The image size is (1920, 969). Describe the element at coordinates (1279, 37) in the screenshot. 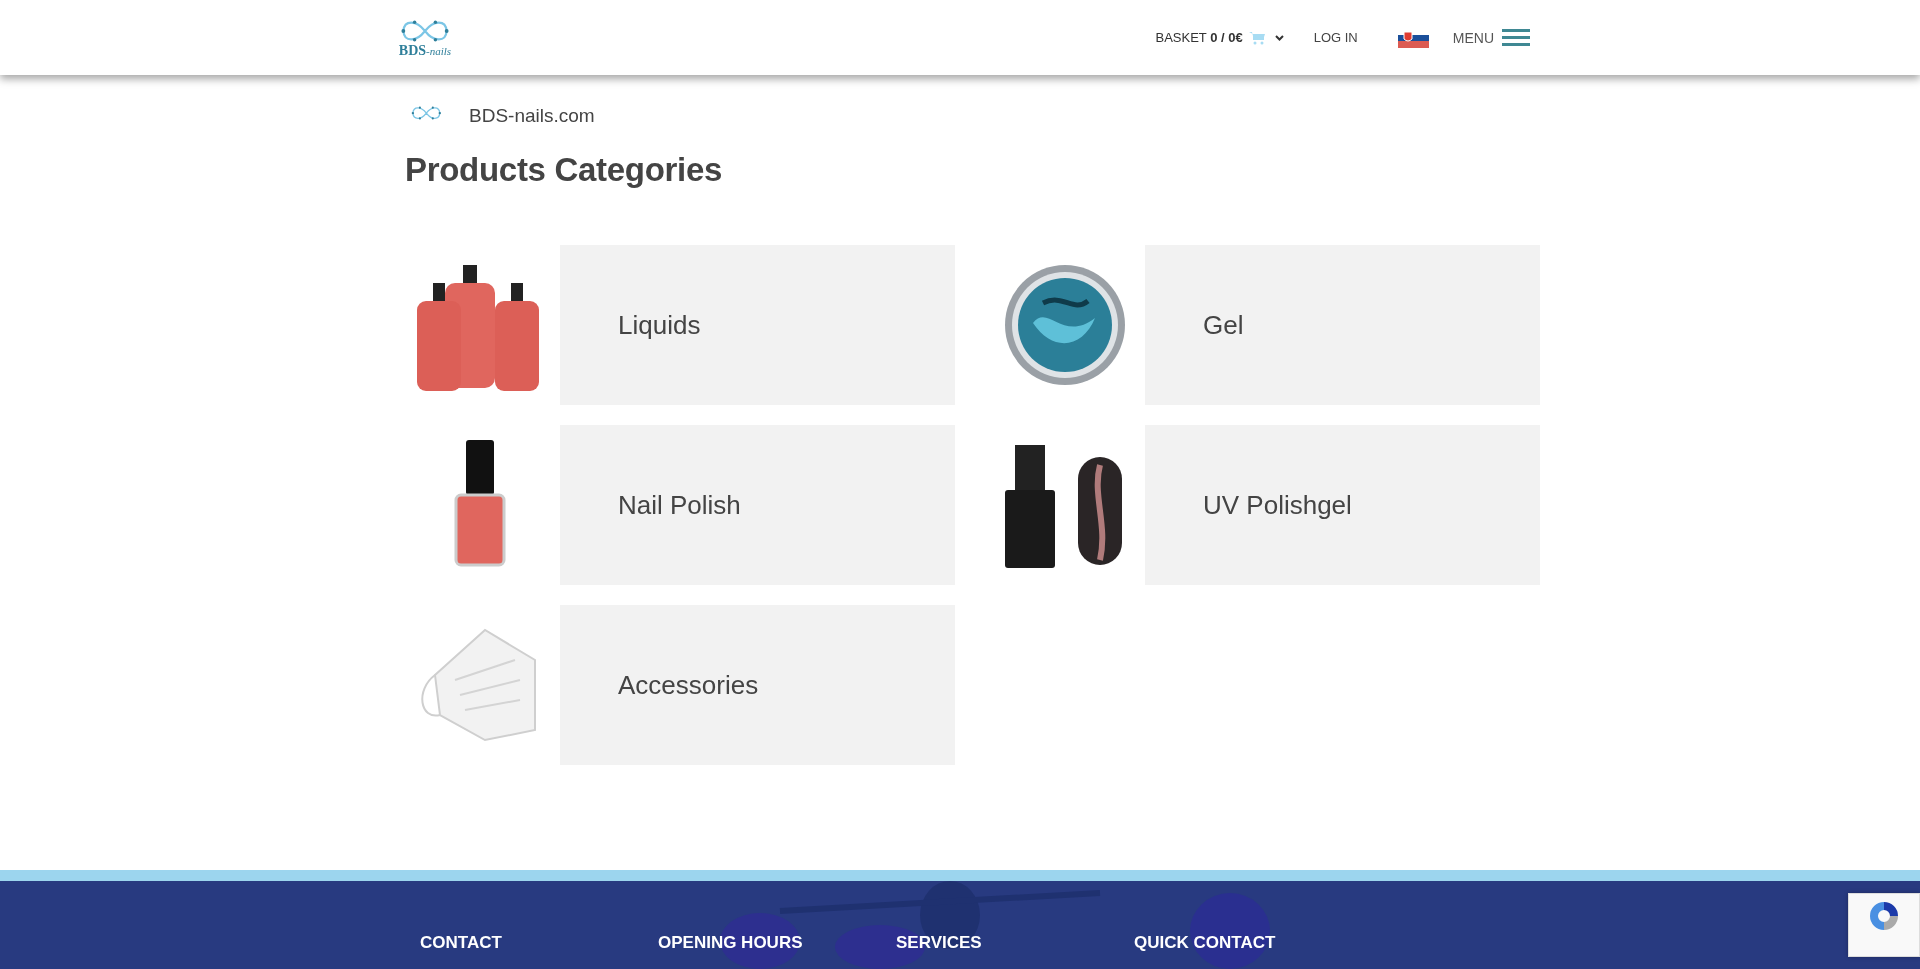

I see `chevron-down-icon` at that location.